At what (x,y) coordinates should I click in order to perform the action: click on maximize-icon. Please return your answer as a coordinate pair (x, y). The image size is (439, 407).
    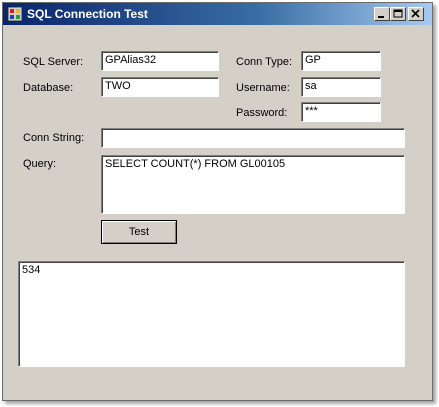
    Looking at the image, I should click on (398, 13).